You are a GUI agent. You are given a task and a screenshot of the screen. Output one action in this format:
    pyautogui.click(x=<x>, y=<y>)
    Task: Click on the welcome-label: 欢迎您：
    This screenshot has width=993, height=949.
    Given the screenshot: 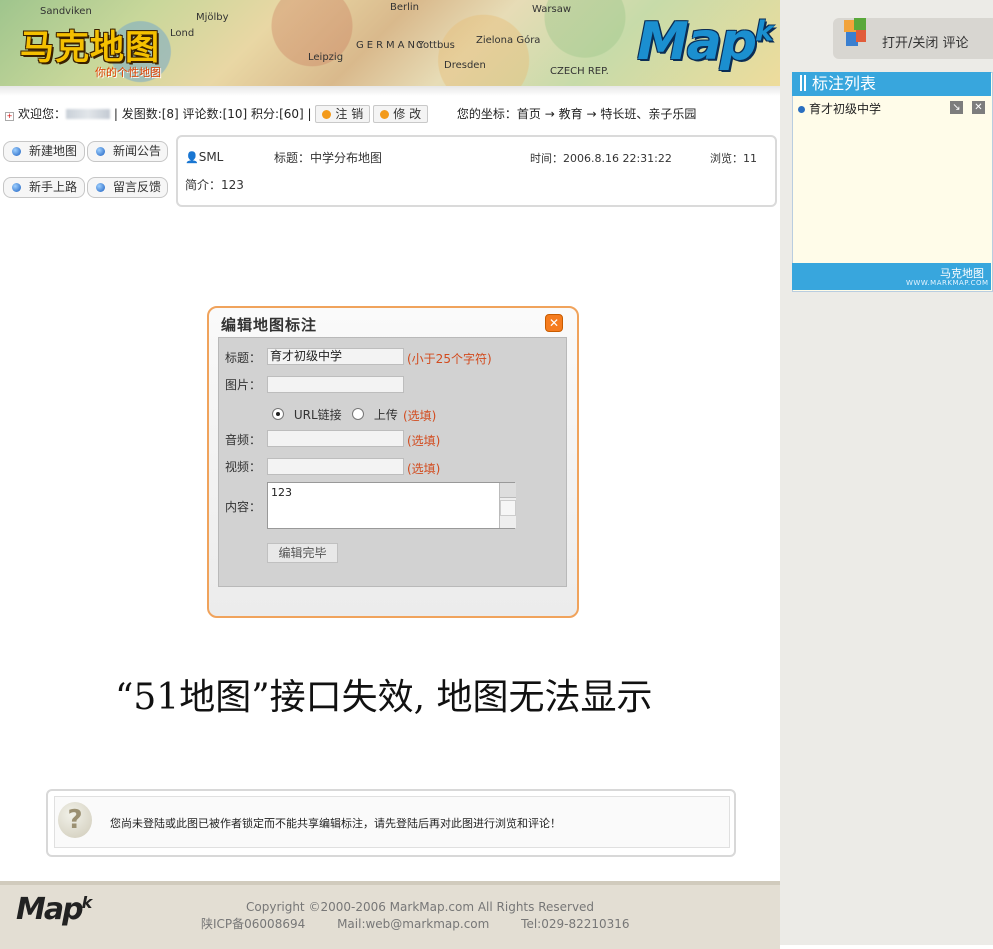 What is the action you would take?
    pyautogui.click(x=42, y=114)
    